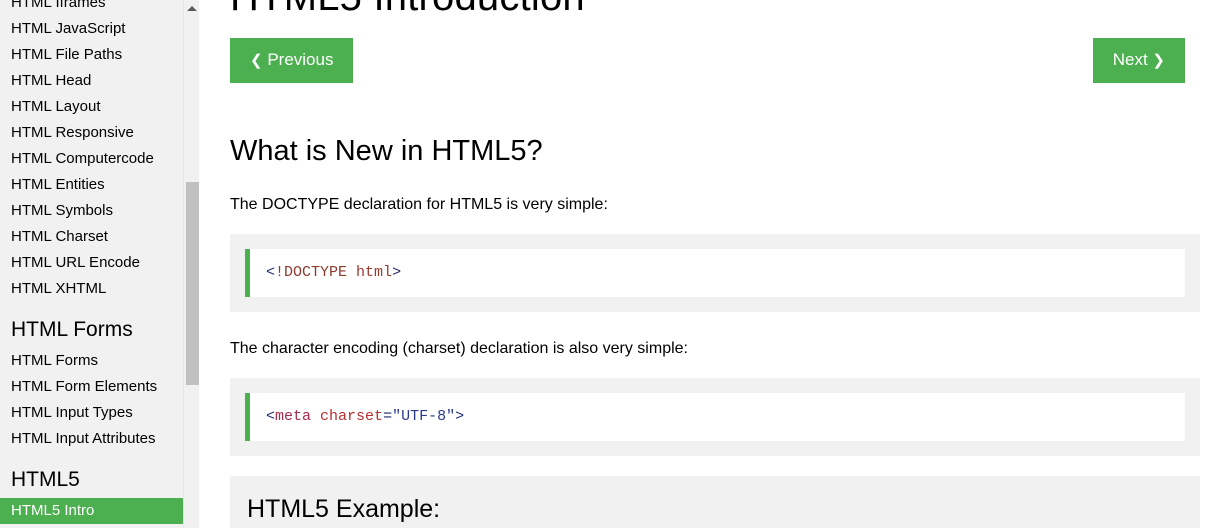 This screenshot has width=1215, height=528. What do you see at coordinates (386, 151) in the screenshot?
I see `section-heading: What is New in HTML5?` at bounding box center [386, 151].